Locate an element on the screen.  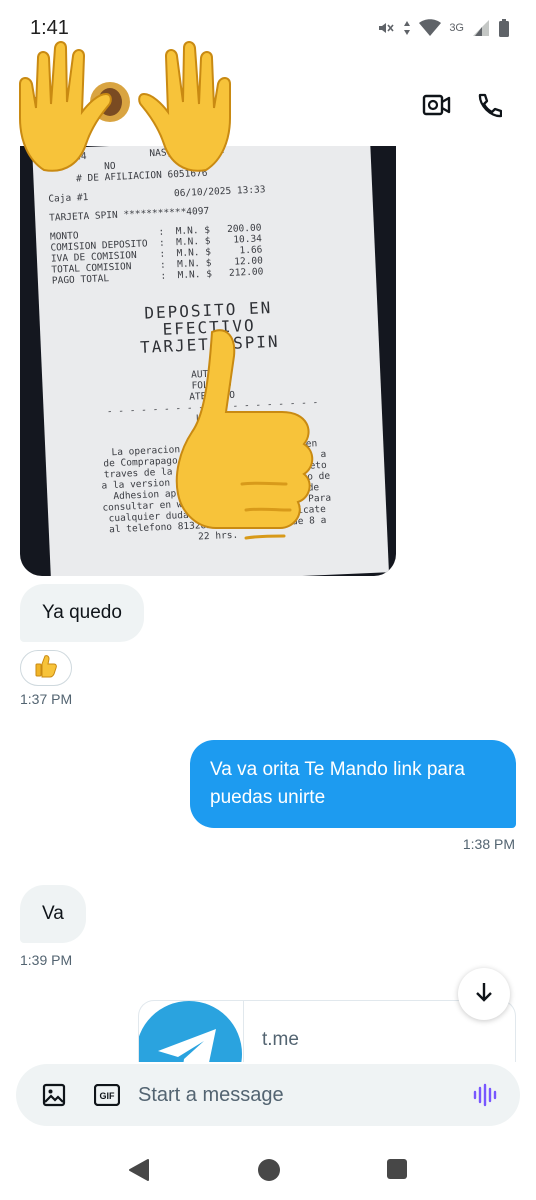
message-composer: GIF is located at coordinates (268, 1095).